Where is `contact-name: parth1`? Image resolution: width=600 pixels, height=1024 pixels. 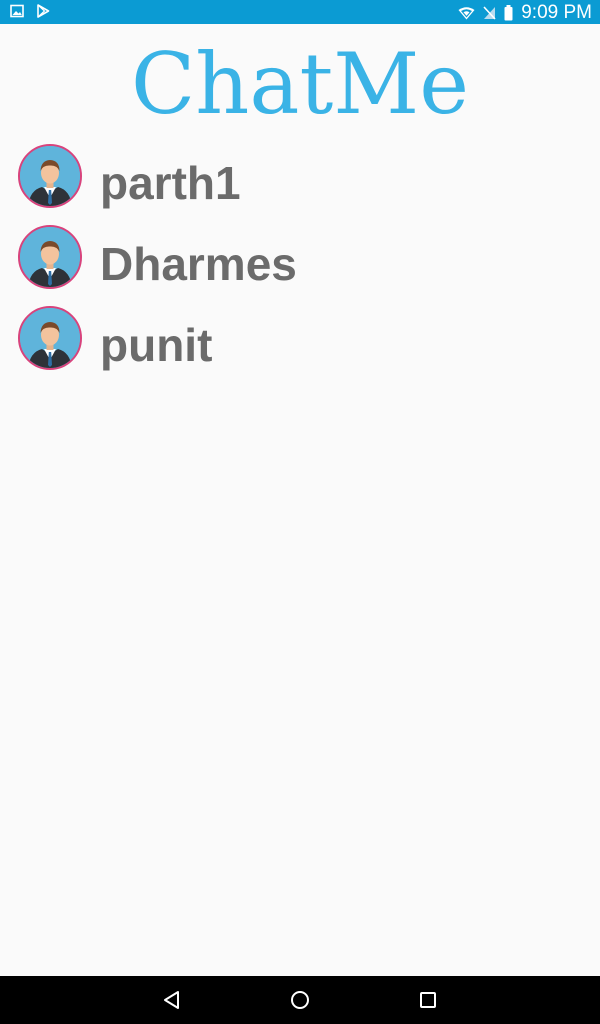
contact-name: parth1 is located at coordinates (170, 183).